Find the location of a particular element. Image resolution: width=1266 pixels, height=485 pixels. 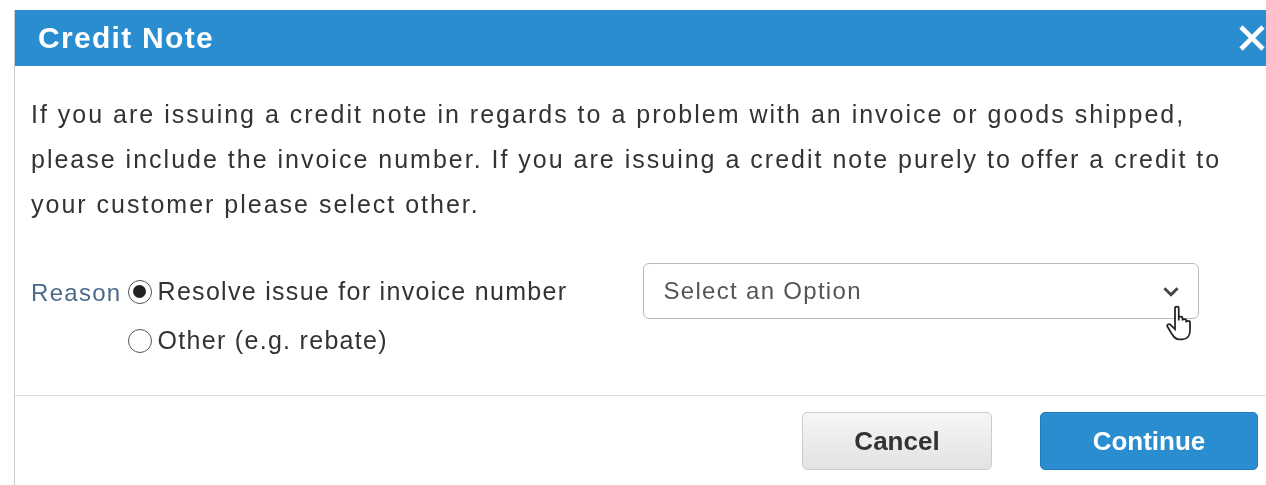

close-icon is located at coordinates (1252, 38).